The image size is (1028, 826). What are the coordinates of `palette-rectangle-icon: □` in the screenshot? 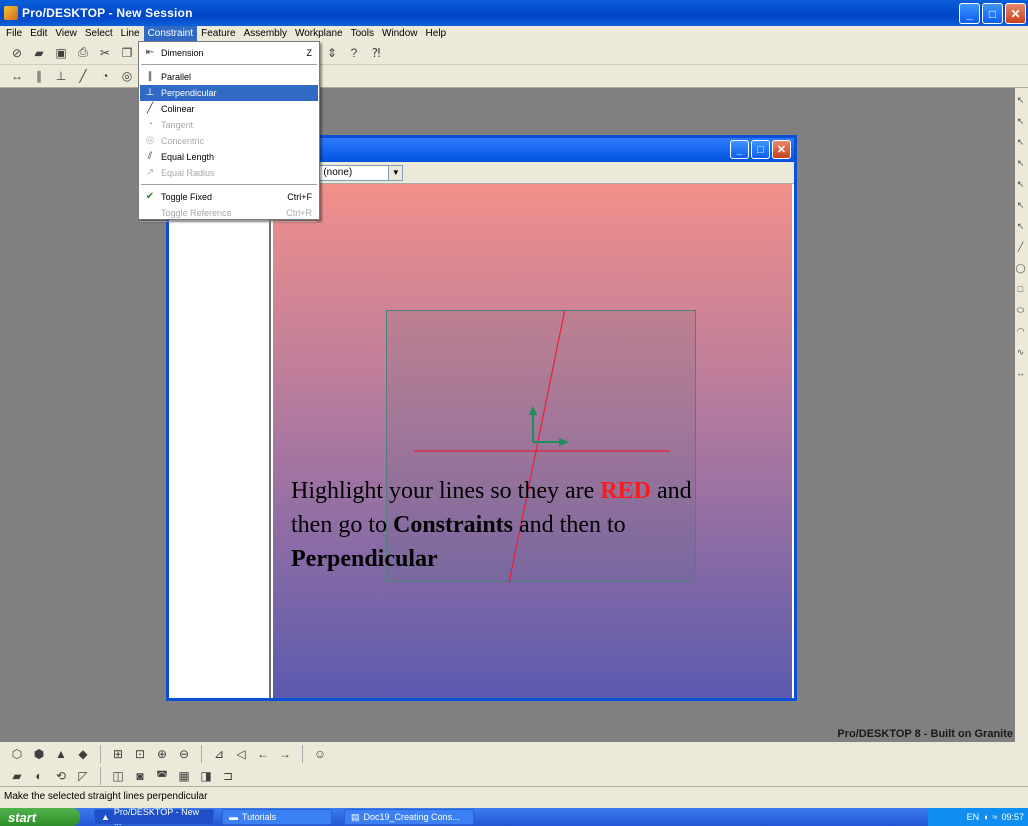 It's located at (1020, 291).